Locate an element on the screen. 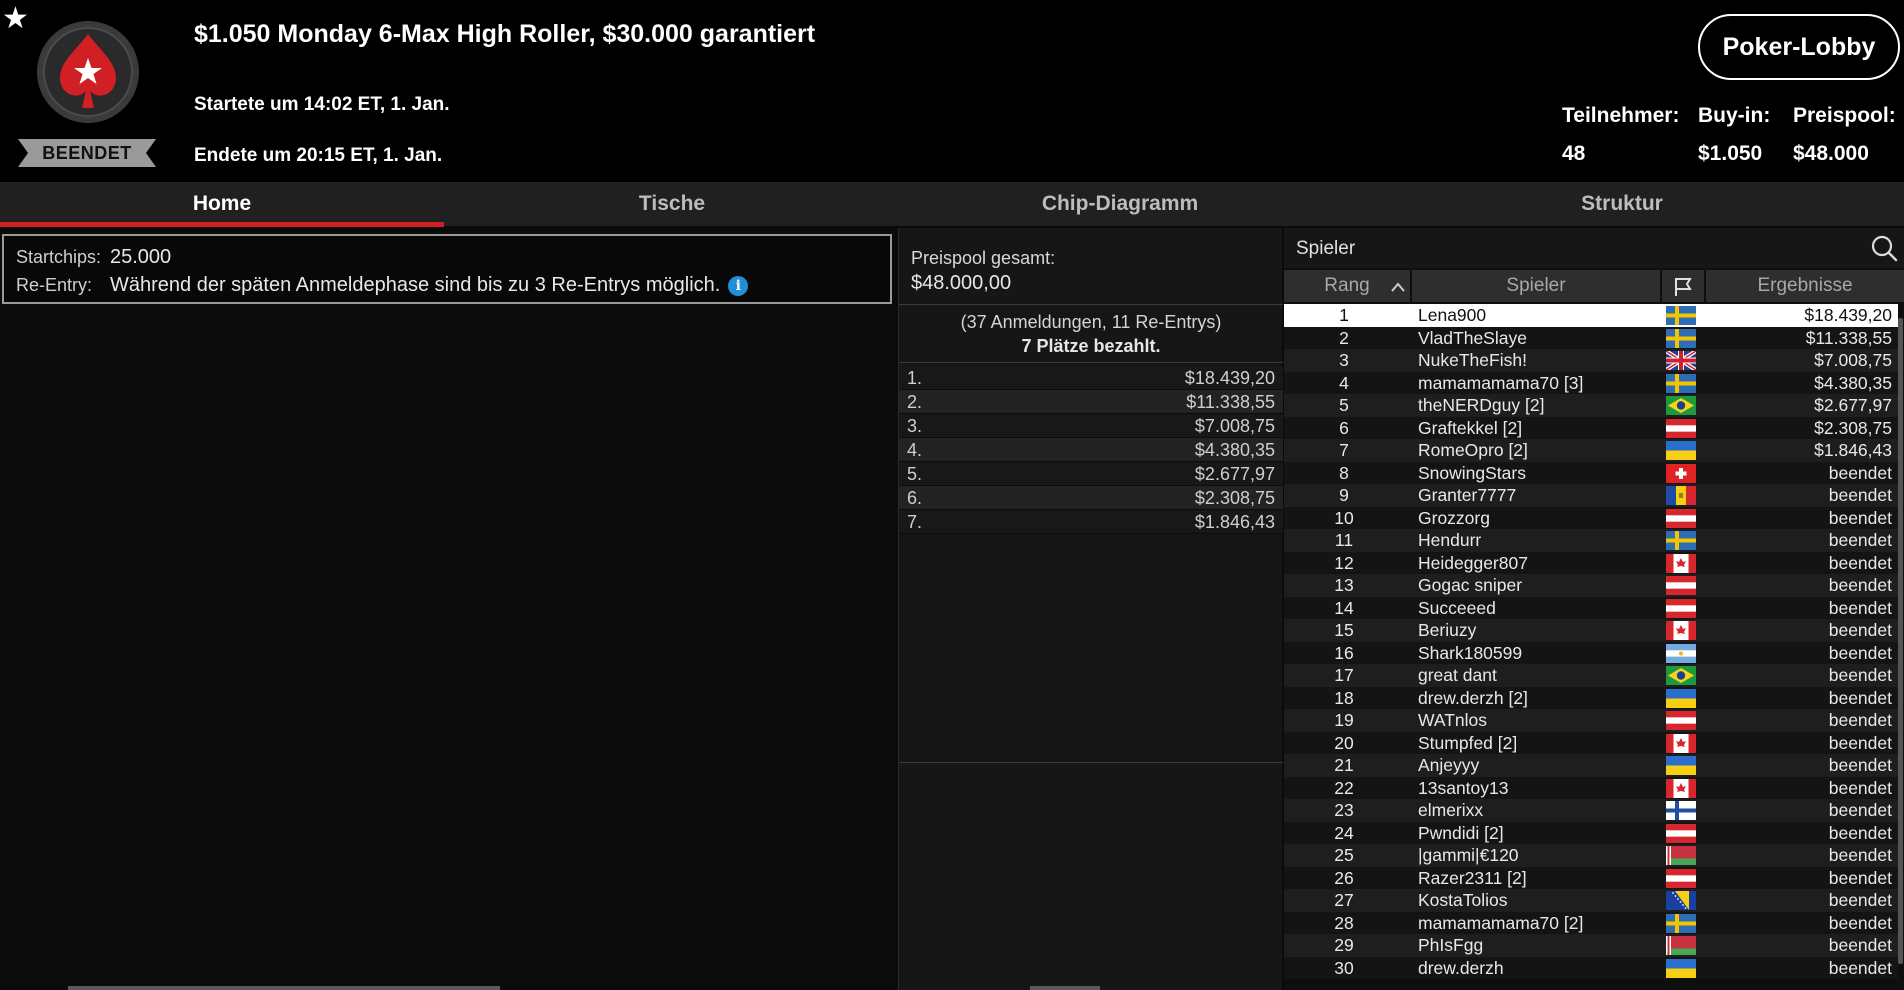 This screenshot has height=990, width=1904. start-time: Startete um 14:02 ET, 1. Jan. is located at coordinates (322, 104).